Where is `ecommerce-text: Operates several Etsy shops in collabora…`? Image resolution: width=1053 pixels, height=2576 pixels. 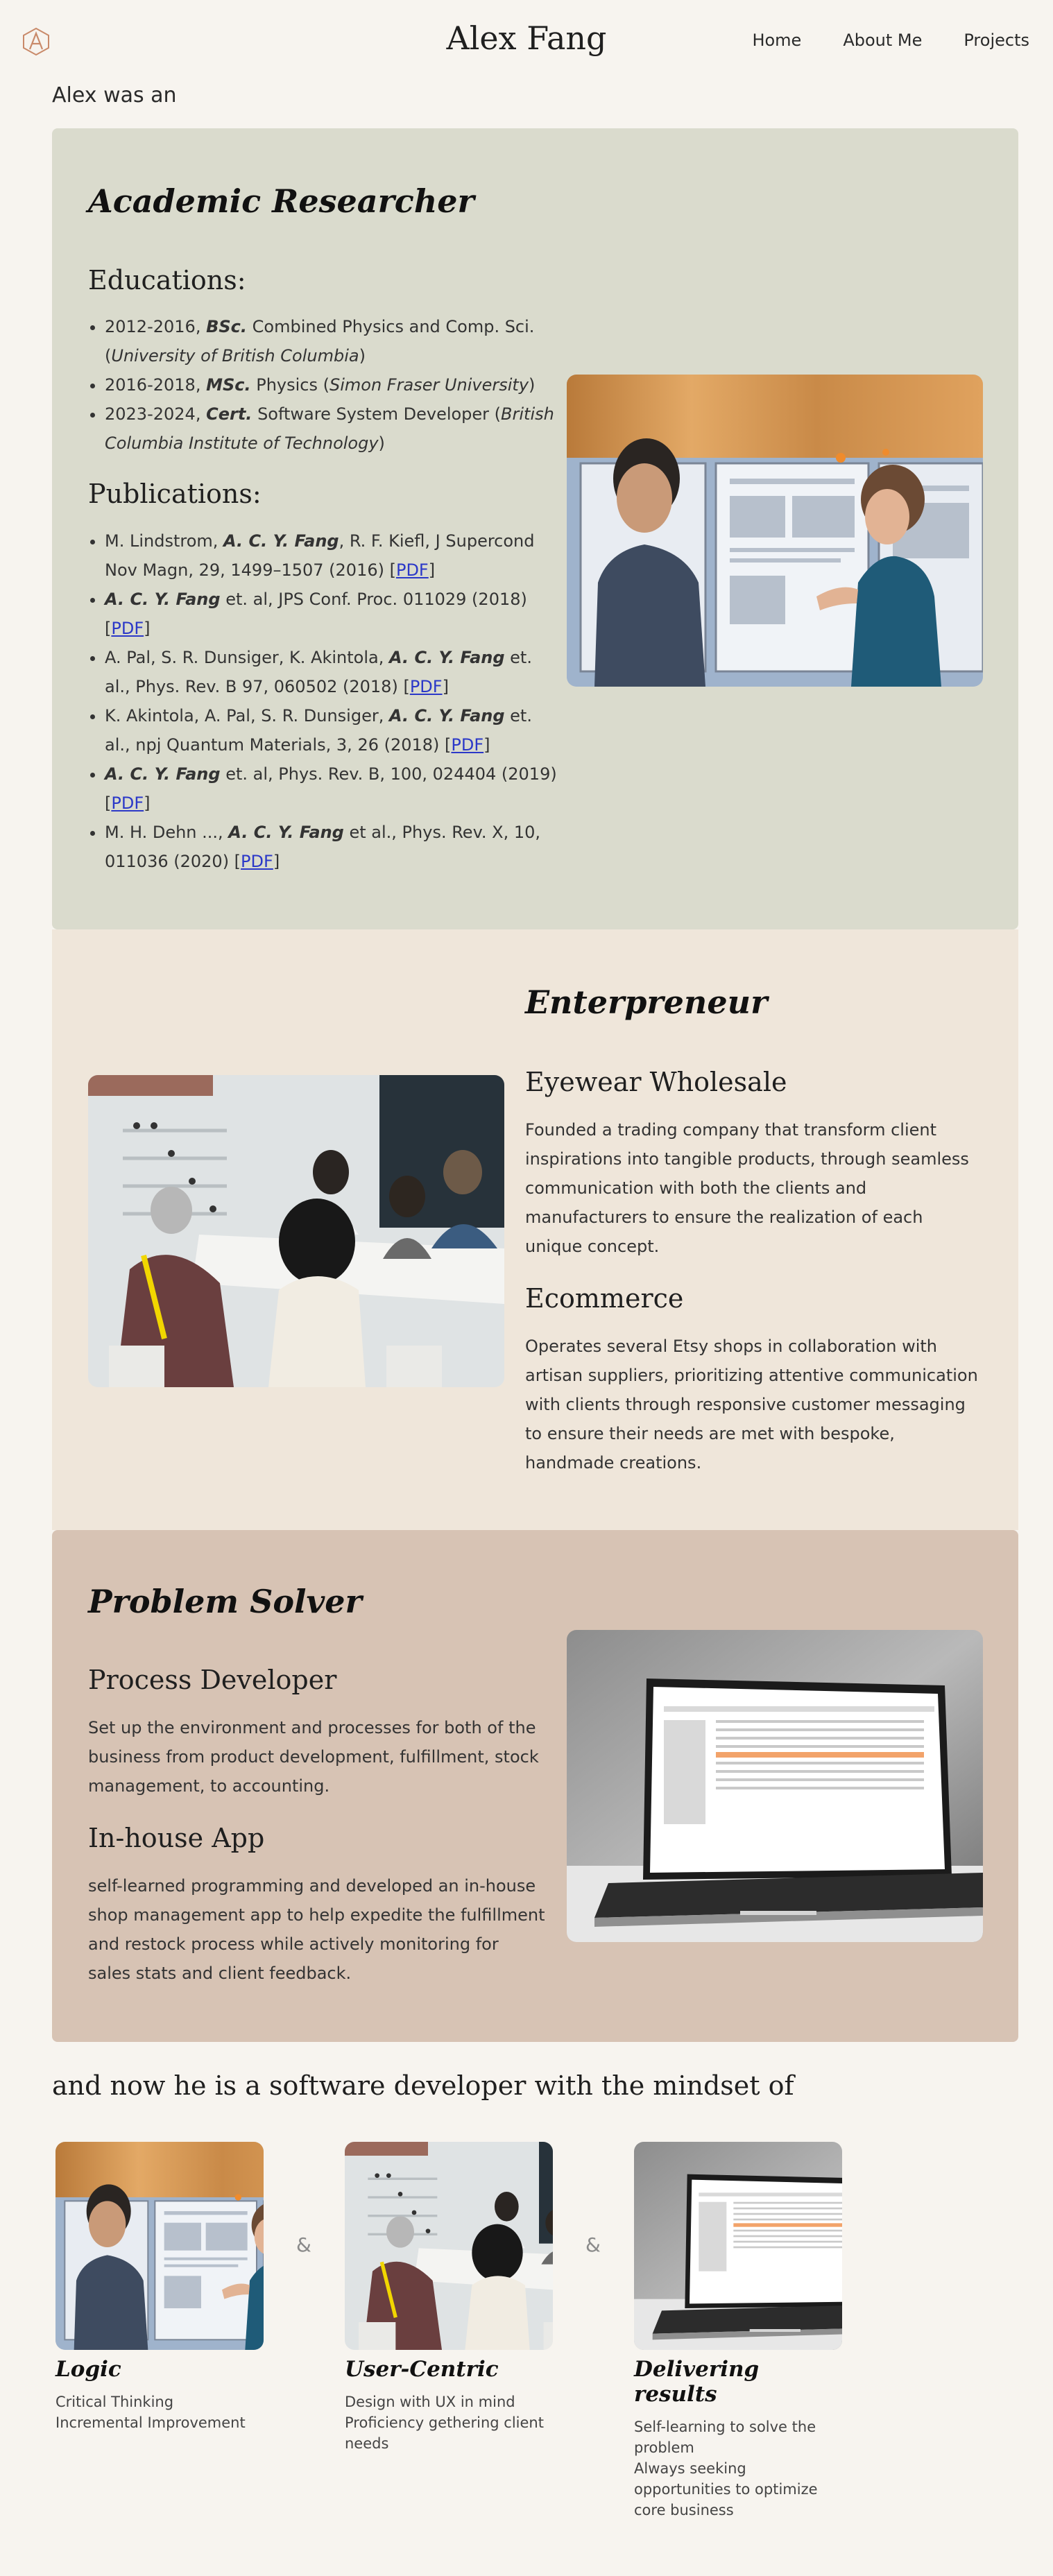
ecommerce-text: Operates several Etsy shops in collabora… is located at coordinates (751, 1404).